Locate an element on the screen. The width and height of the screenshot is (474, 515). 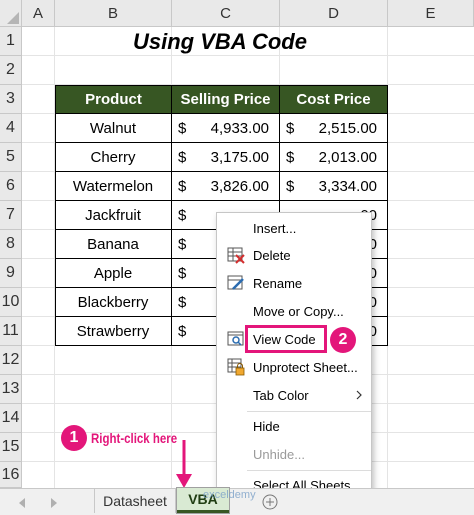
table-cell-product: Apple is located at coordinates (113, 273).